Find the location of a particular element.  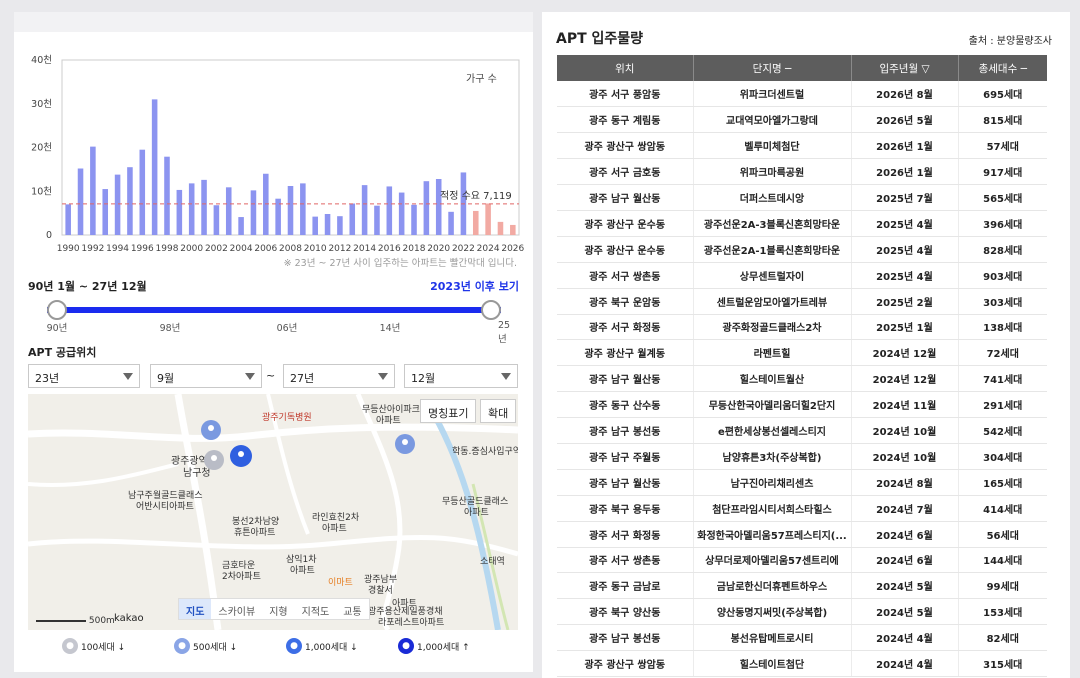

bar-1992 is located at coordinates (93, 190).